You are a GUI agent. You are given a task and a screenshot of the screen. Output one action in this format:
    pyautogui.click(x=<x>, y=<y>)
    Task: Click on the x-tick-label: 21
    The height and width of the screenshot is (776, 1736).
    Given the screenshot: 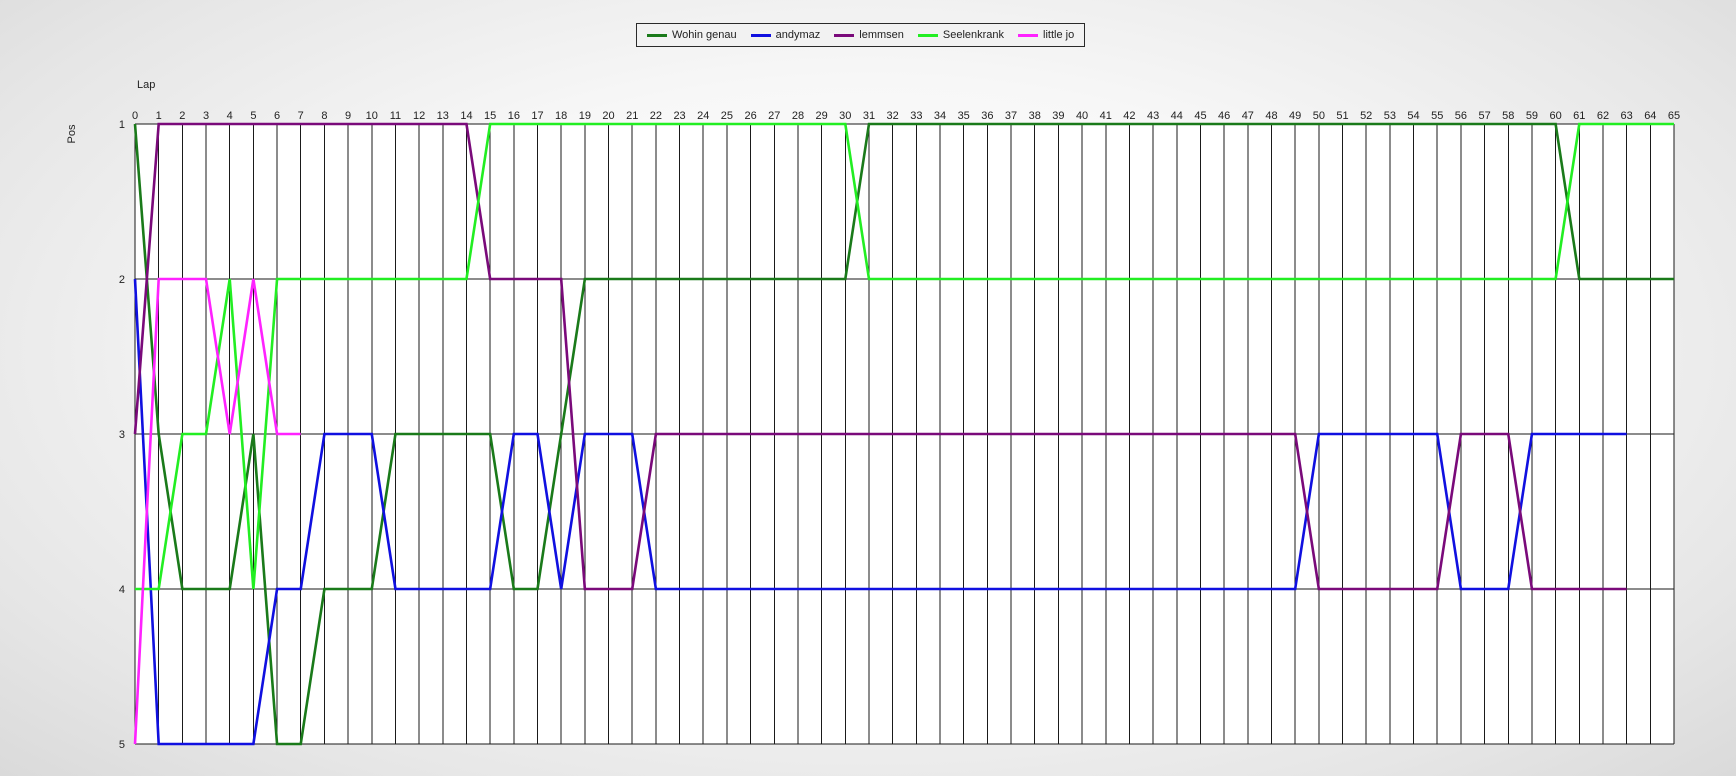 What is the action you would take?
    pyautogui.click(x=632, y=116)
    